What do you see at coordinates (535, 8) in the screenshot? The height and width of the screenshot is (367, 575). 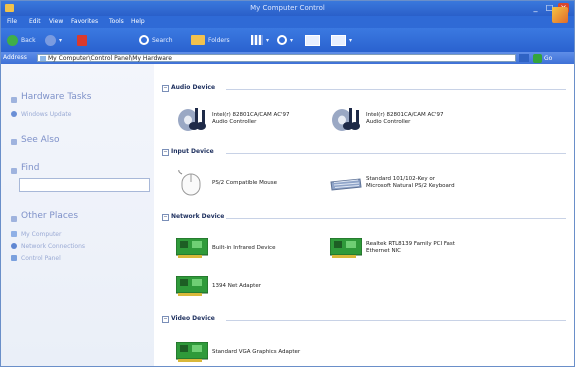 I see `minimize-button: _` at bounding box center [535, 8].